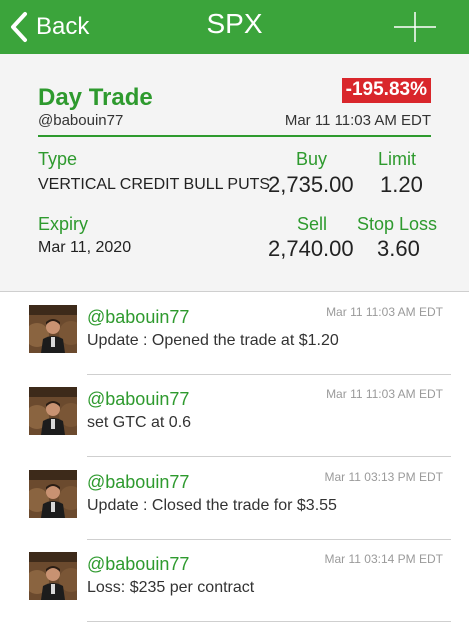  I want to click on post-timestamp: Mar 11 03:13 PM EDT, so click(384, 477).